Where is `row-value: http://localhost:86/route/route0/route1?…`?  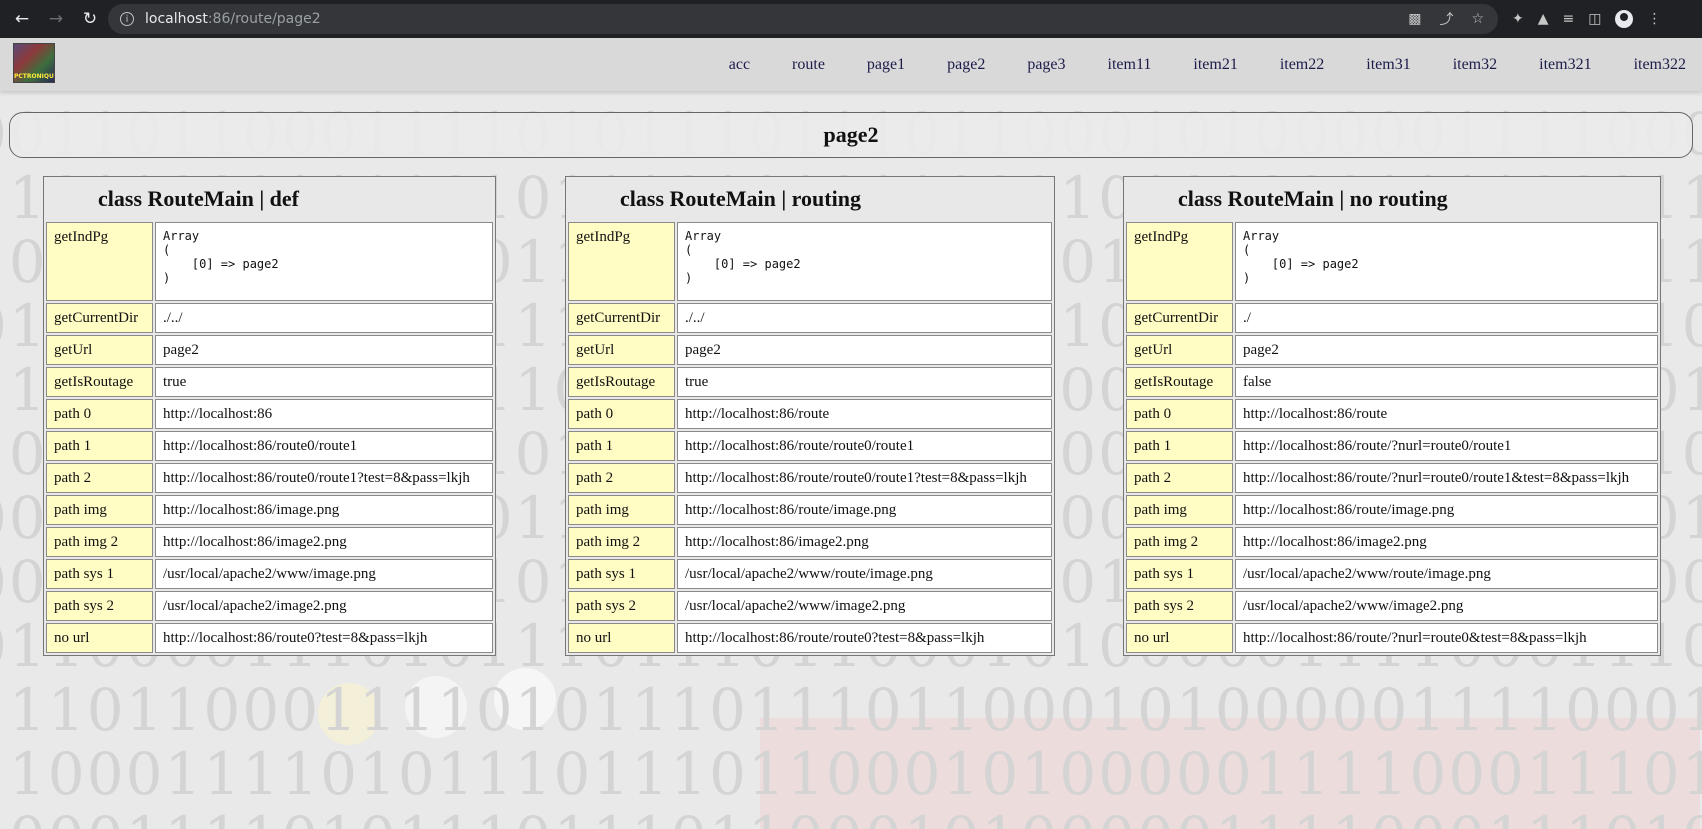 row-value: http://localhost:86/route/route0/route1?… is located at coordinates (864, 478).